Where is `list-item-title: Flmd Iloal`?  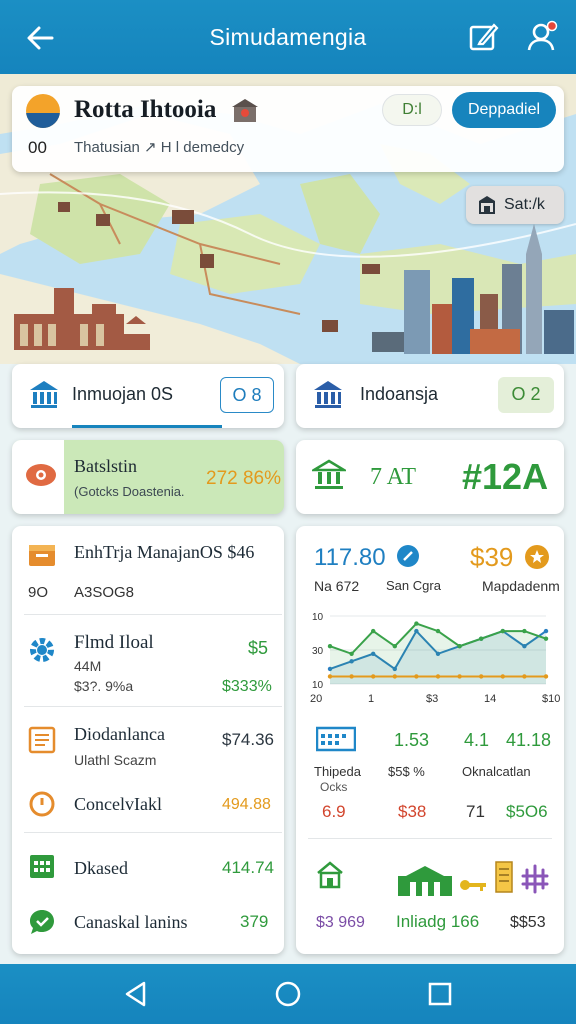
list-item-title: Flmd Iloal is located at coordinates (114, 642).